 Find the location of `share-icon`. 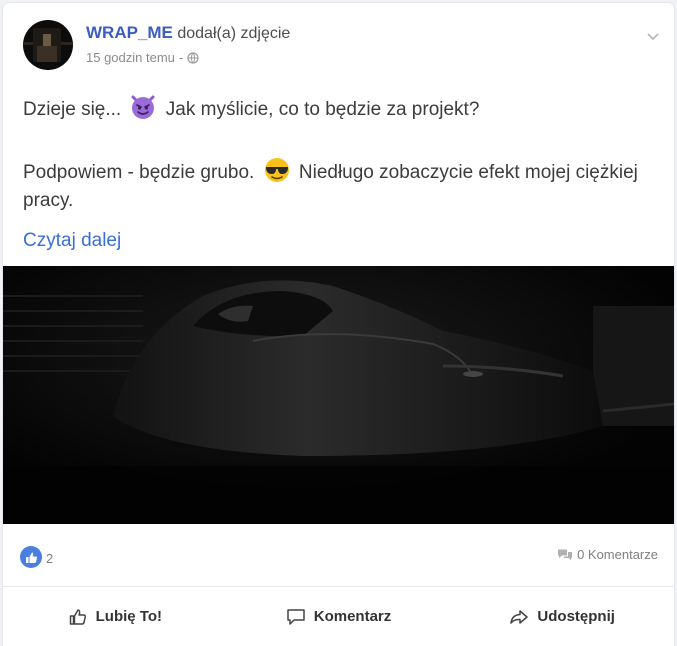

share-icon is located at coordinates (519, 616).